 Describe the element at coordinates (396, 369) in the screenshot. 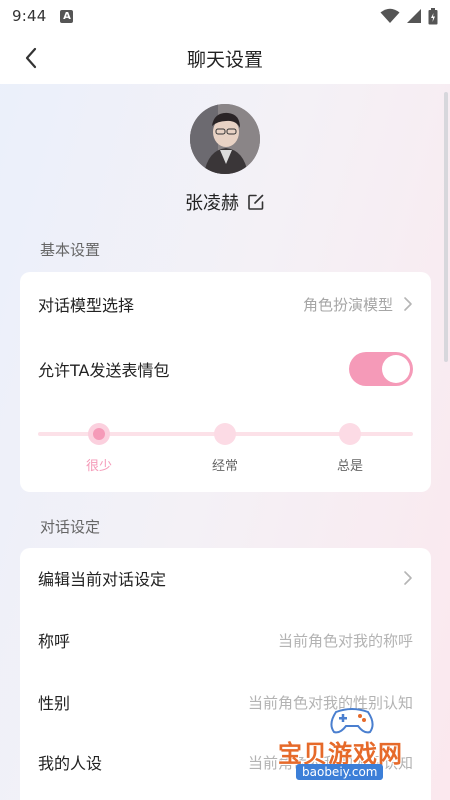

I see `toggle-knob` at that location.